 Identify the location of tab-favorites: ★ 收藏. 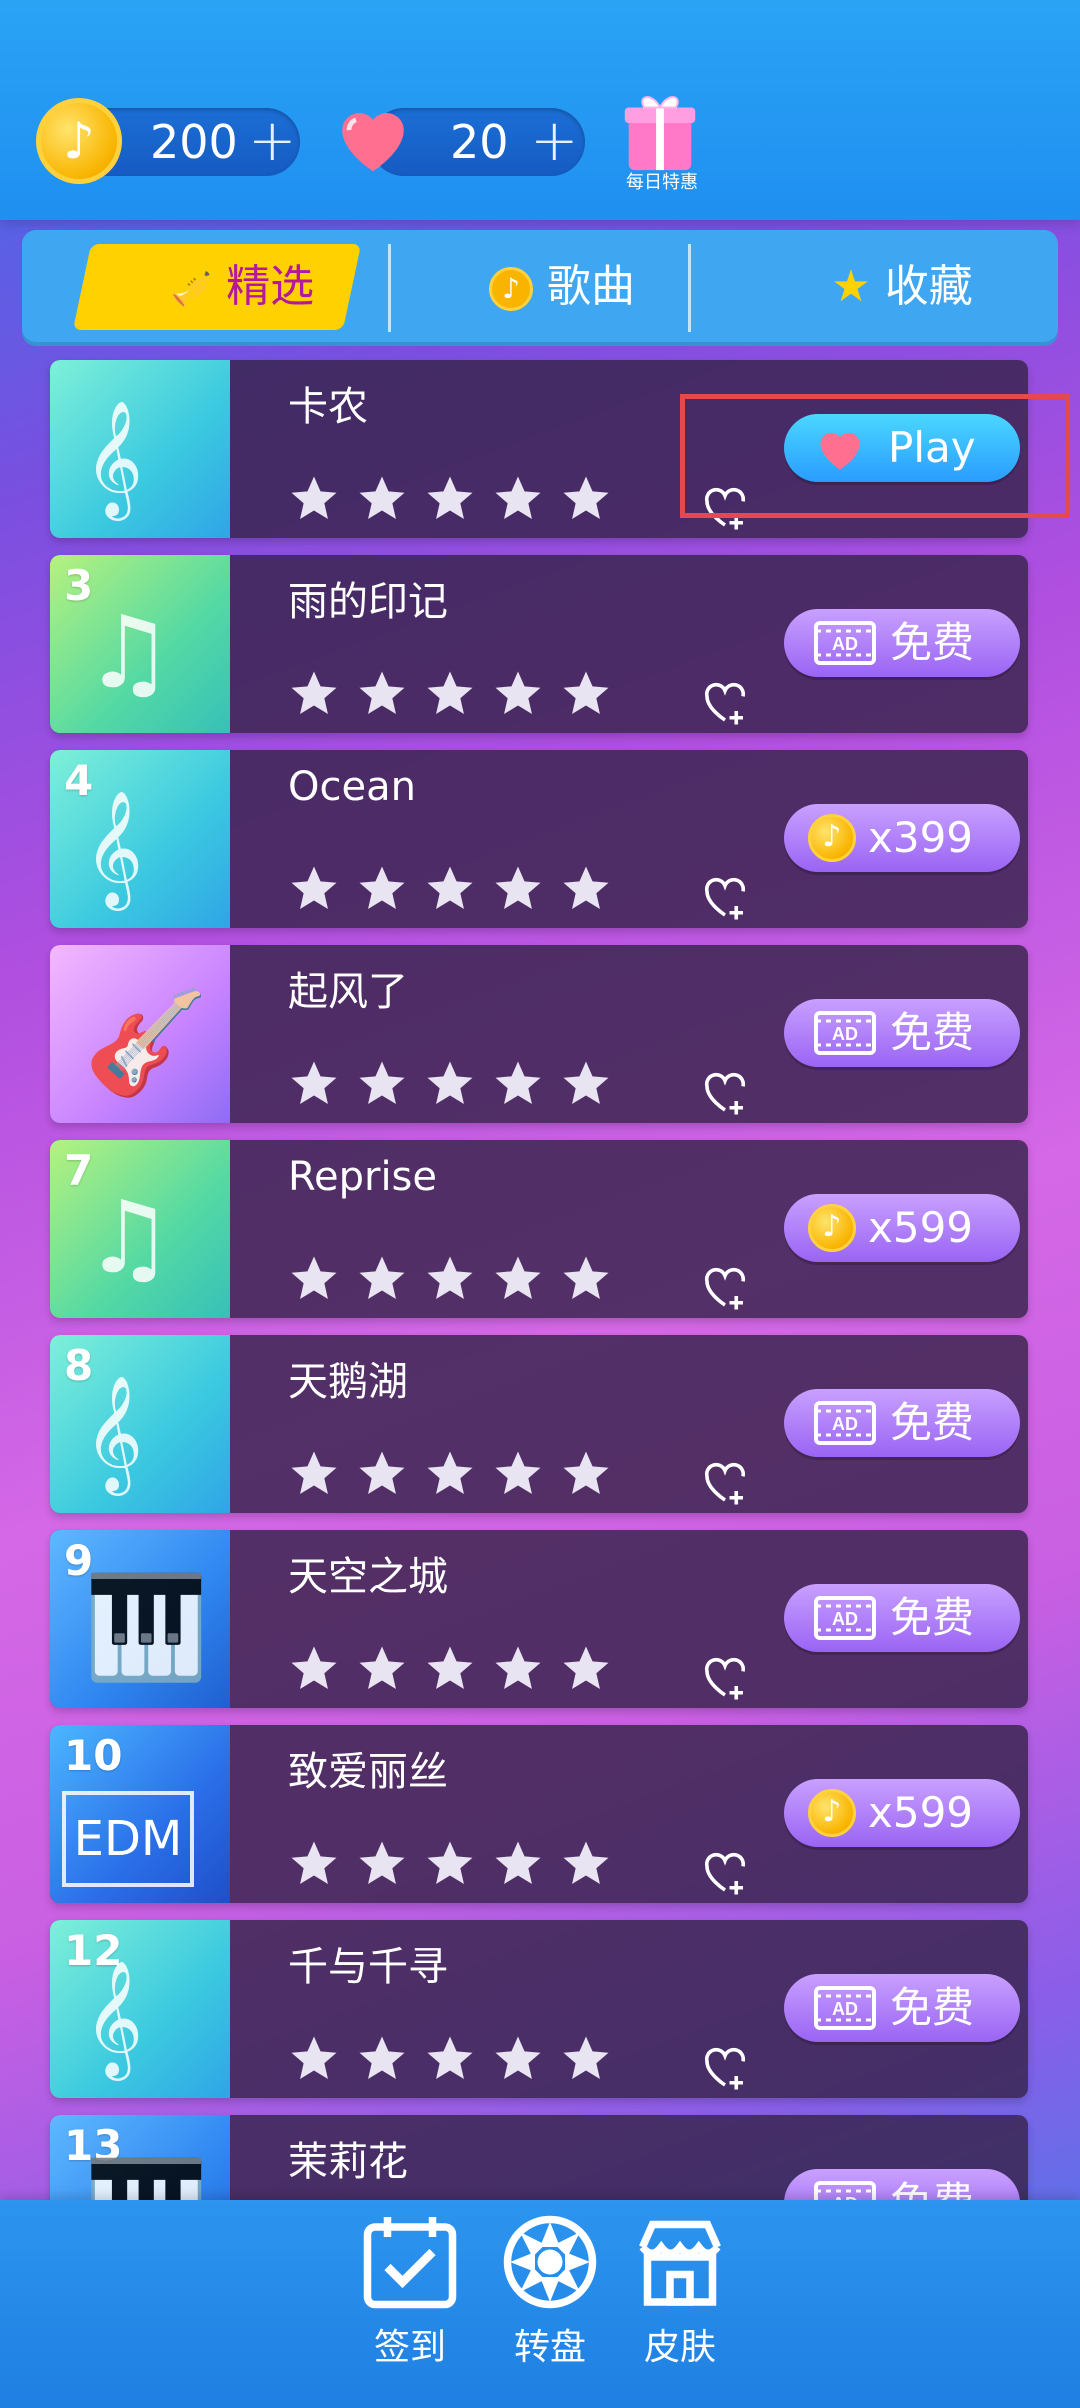
(902, 287).